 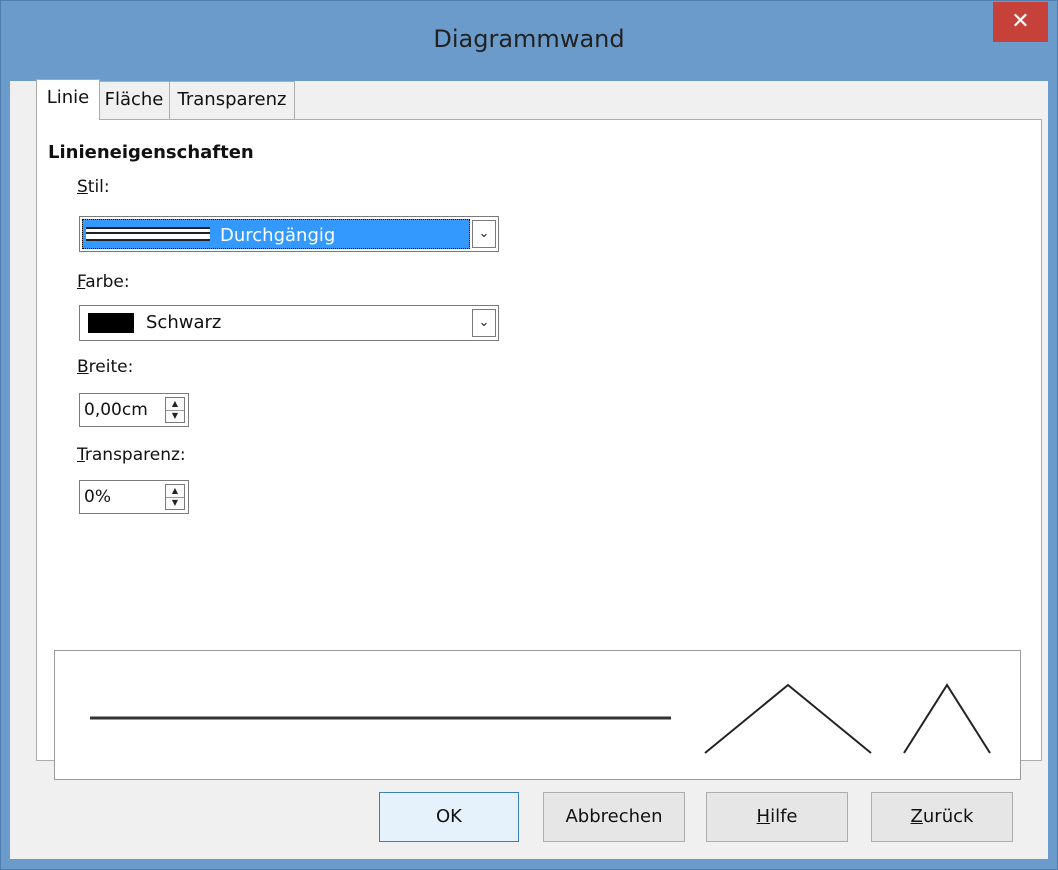 I want to click on tab-flaeche: Fläche, so click(x=134, y=100).